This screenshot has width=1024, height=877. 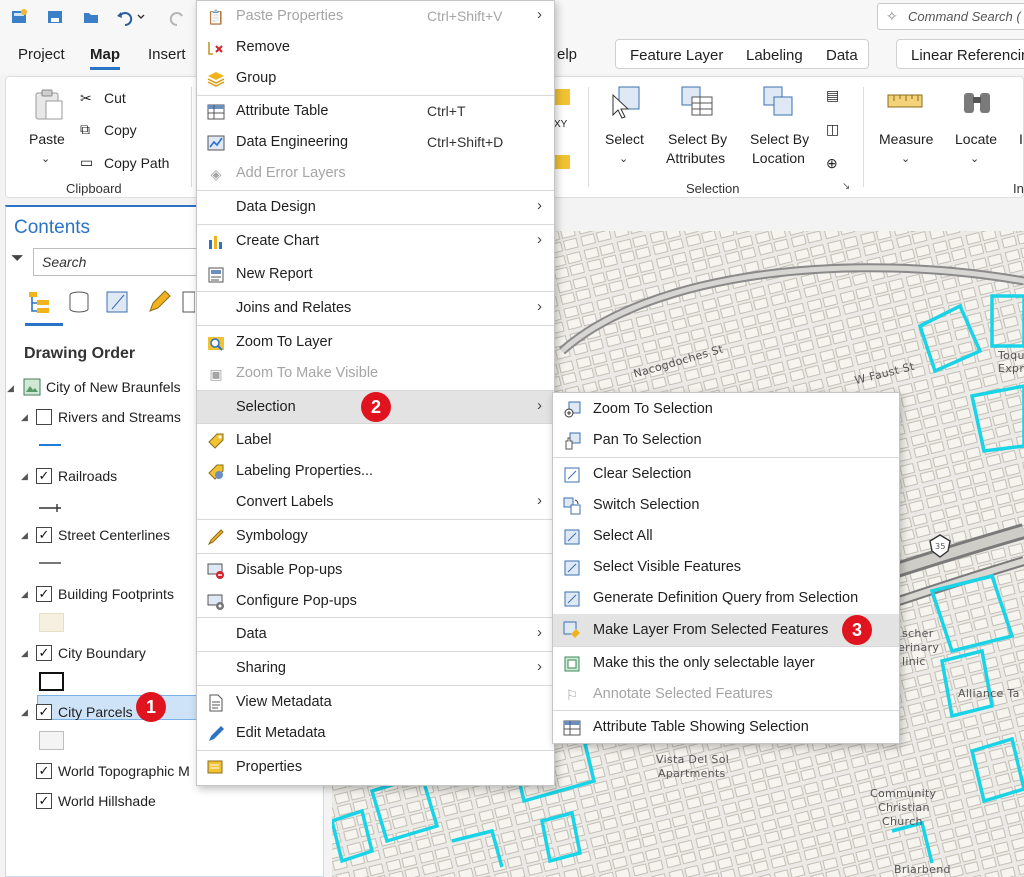 I want to click on filter-icon: ⏷, so click(x=17, y=259).